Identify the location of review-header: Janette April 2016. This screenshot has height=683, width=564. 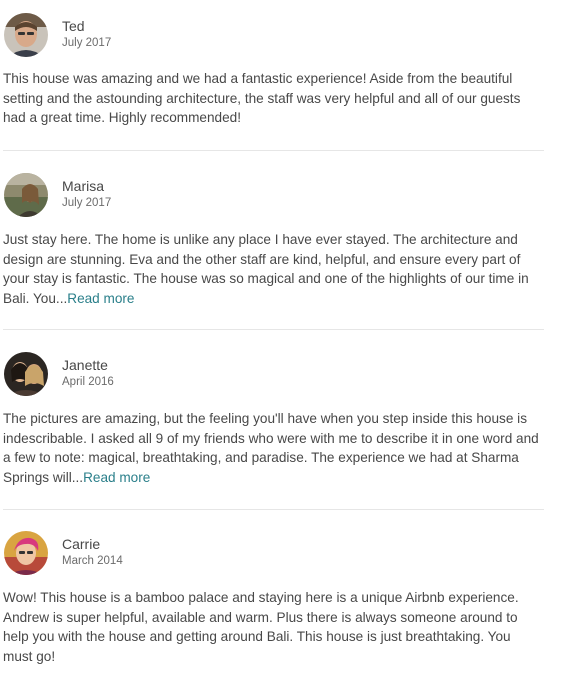
(273, 376).